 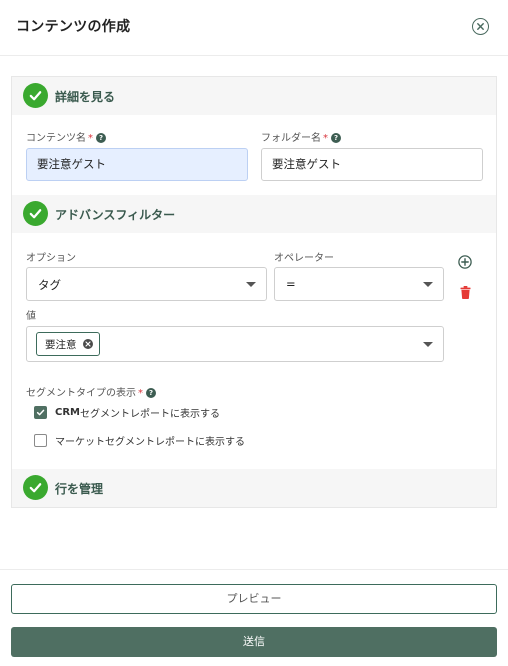 What do you see at coordinates (127, 412) in the screenshot?
I see `crm-segment-option: CRM セグメントレポートに表示する` at bounding box center [127, 412].